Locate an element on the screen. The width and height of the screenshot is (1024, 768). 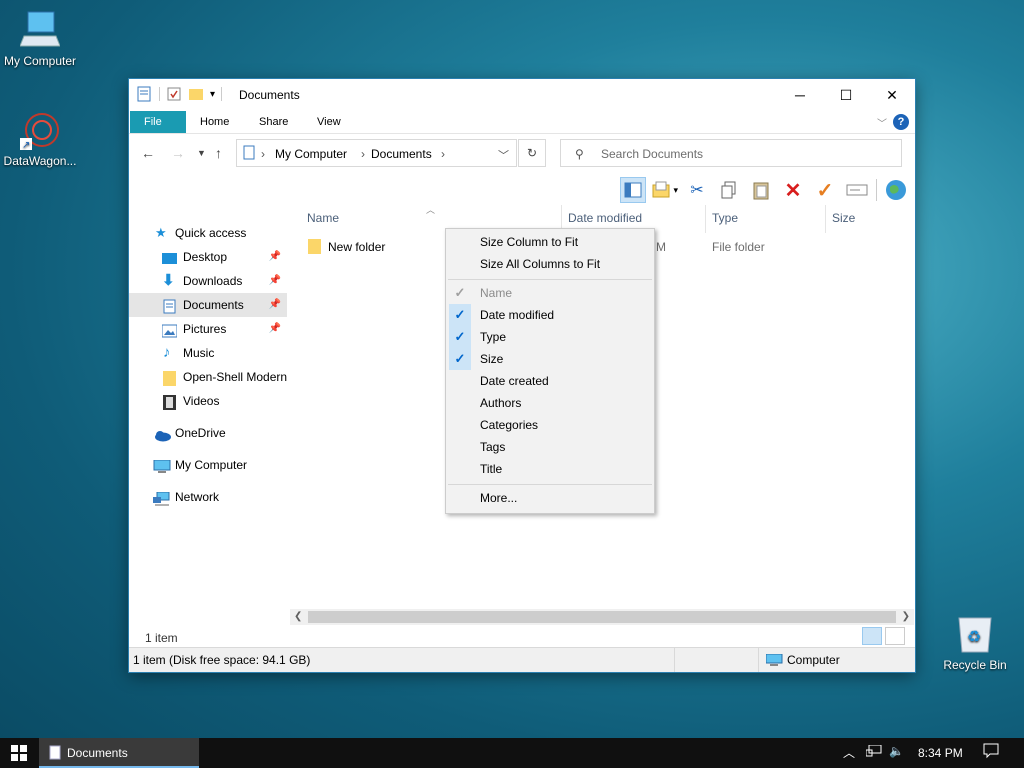
up-button: ↑ is located at coordinates (218, 153).